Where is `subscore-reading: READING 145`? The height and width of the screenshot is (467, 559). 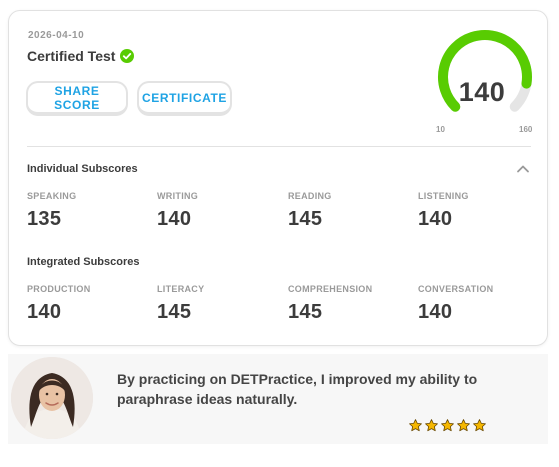
subscore-reading: READING 145 is located at coordinates (348, 211).